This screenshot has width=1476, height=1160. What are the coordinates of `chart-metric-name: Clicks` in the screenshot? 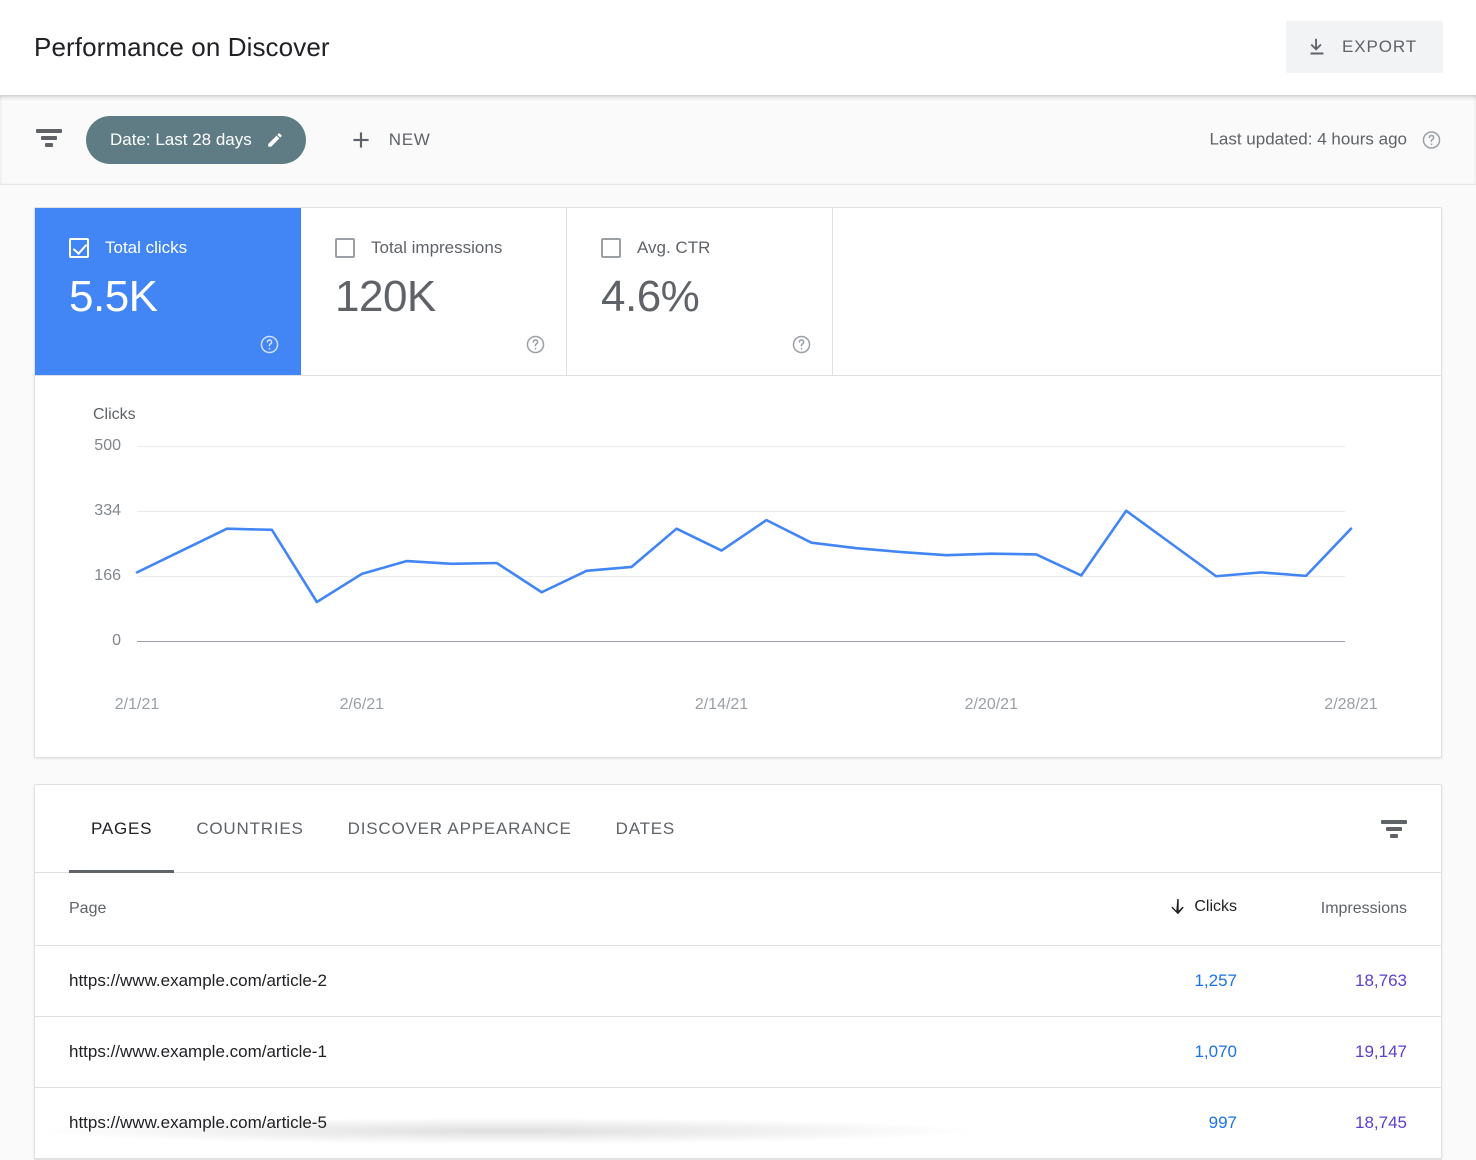 It's located at (114, 414).